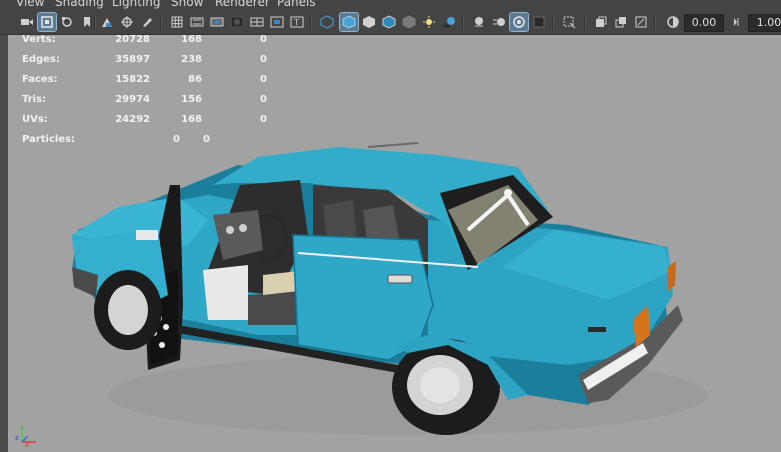 This screenshot has width=781, height=452. I want to click on wireframe-icon, so click(327, 22).